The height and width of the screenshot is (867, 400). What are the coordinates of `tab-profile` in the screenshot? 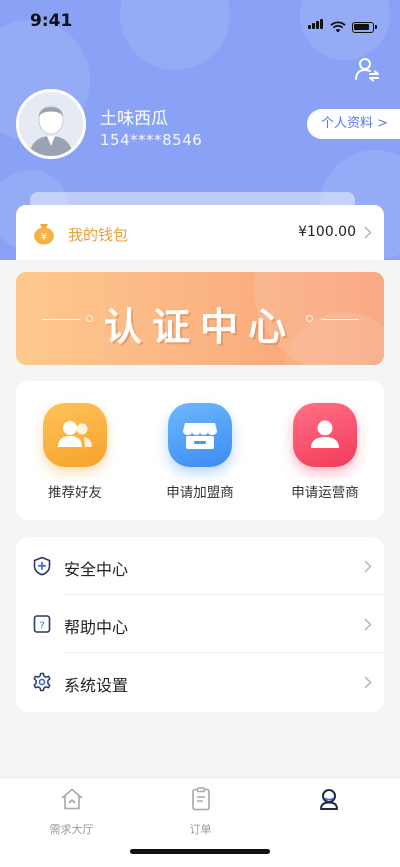 It's located at (328, 803).